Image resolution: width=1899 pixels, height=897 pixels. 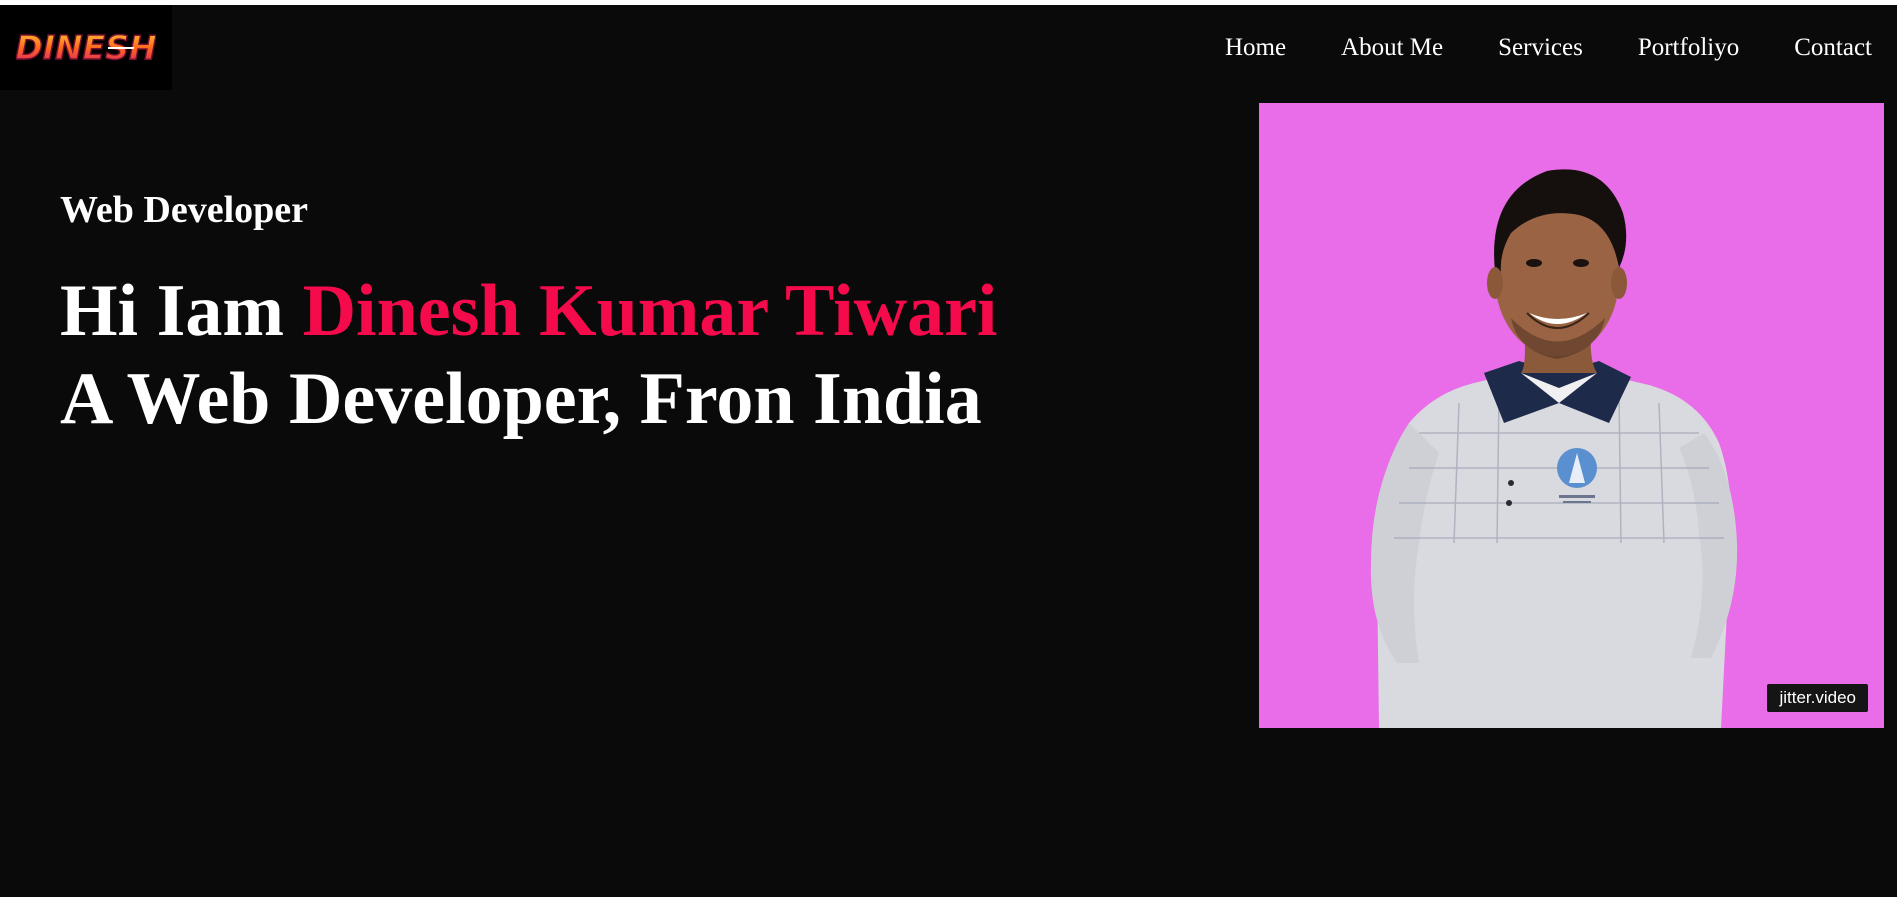 I want to click on hero-tagline: A Web Developer, Fron India, so click(x=521, y=399).